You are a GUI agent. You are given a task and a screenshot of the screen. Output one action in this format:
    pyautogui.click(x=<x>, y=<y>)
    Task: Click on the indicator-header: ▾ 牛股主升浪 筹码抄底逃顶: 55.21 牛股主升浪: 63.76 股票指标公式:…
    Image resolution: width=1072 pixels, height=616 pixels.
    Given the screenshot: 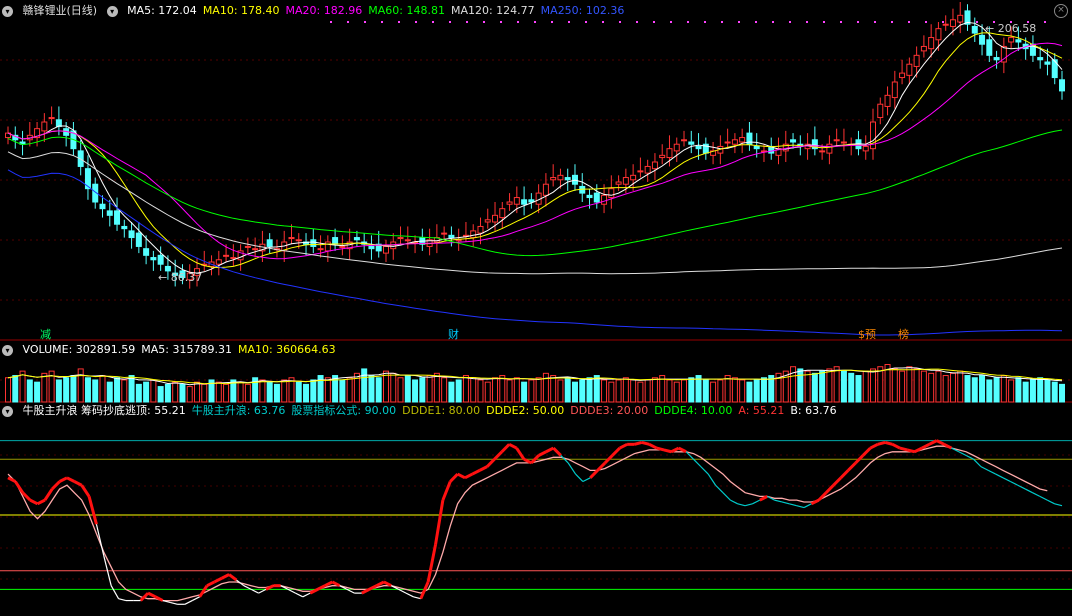 What is the action you would take?
    pyautogui.click(x=424, y=411)
    